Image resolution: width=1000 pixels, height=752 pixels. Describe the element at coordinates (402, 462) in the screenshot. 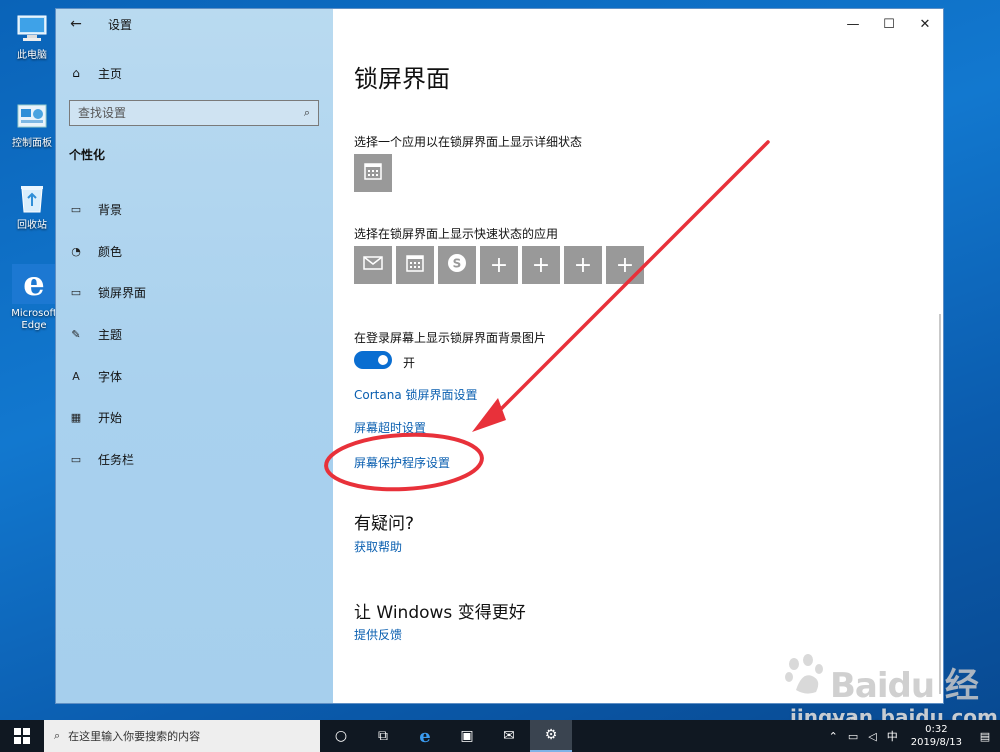

I see `screensaver-settings-link: 屏幕保护程序设置` at that location.